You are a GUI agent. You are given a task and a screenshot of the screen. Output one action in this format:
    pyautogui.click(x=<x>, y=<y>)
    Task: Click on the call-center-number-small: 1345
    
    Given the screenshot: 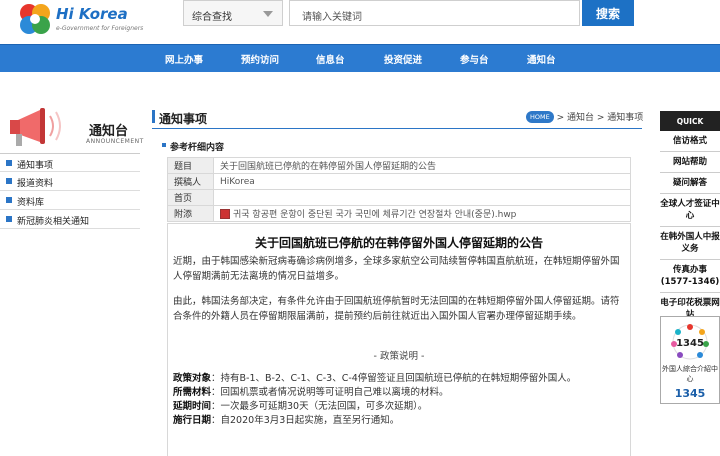 What is the action you would take?
    pyautogui.click(x=690, y=343)
    